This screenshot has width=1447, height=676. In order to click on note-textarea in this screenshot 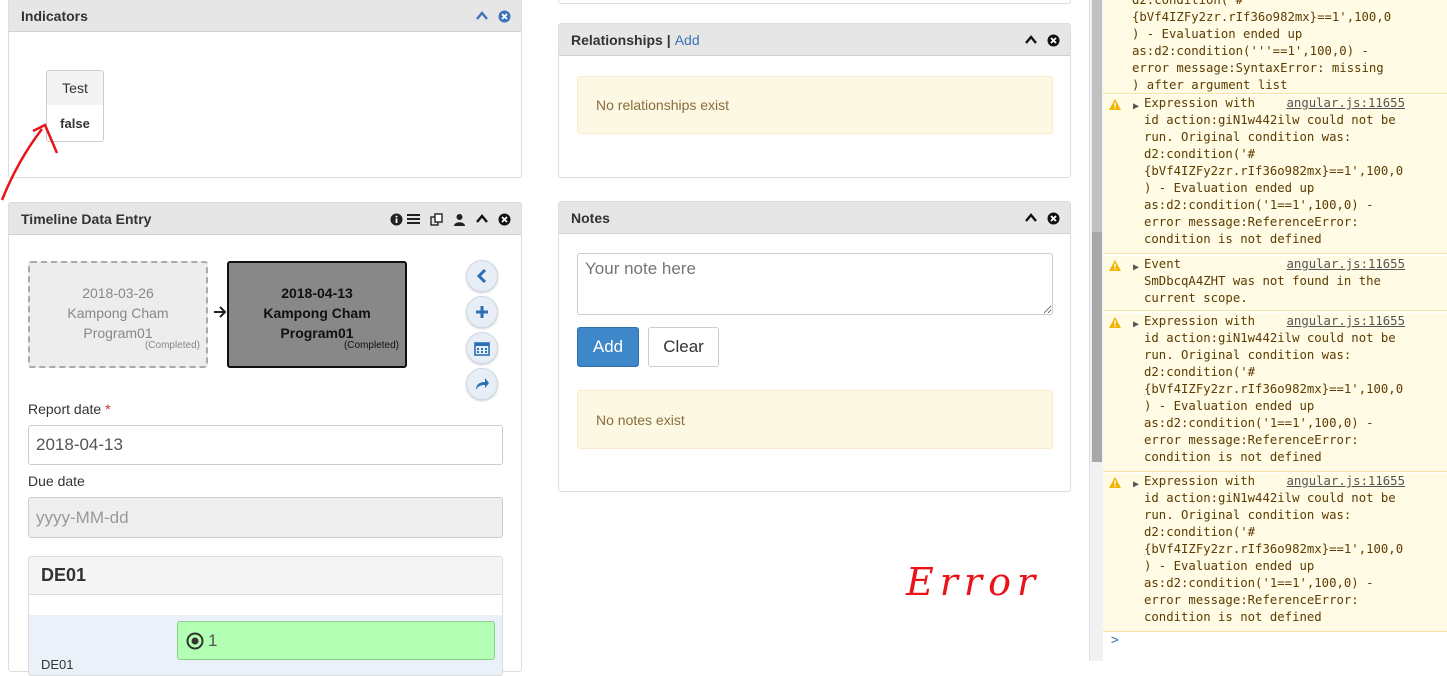, I will do `click(815, 284)`.